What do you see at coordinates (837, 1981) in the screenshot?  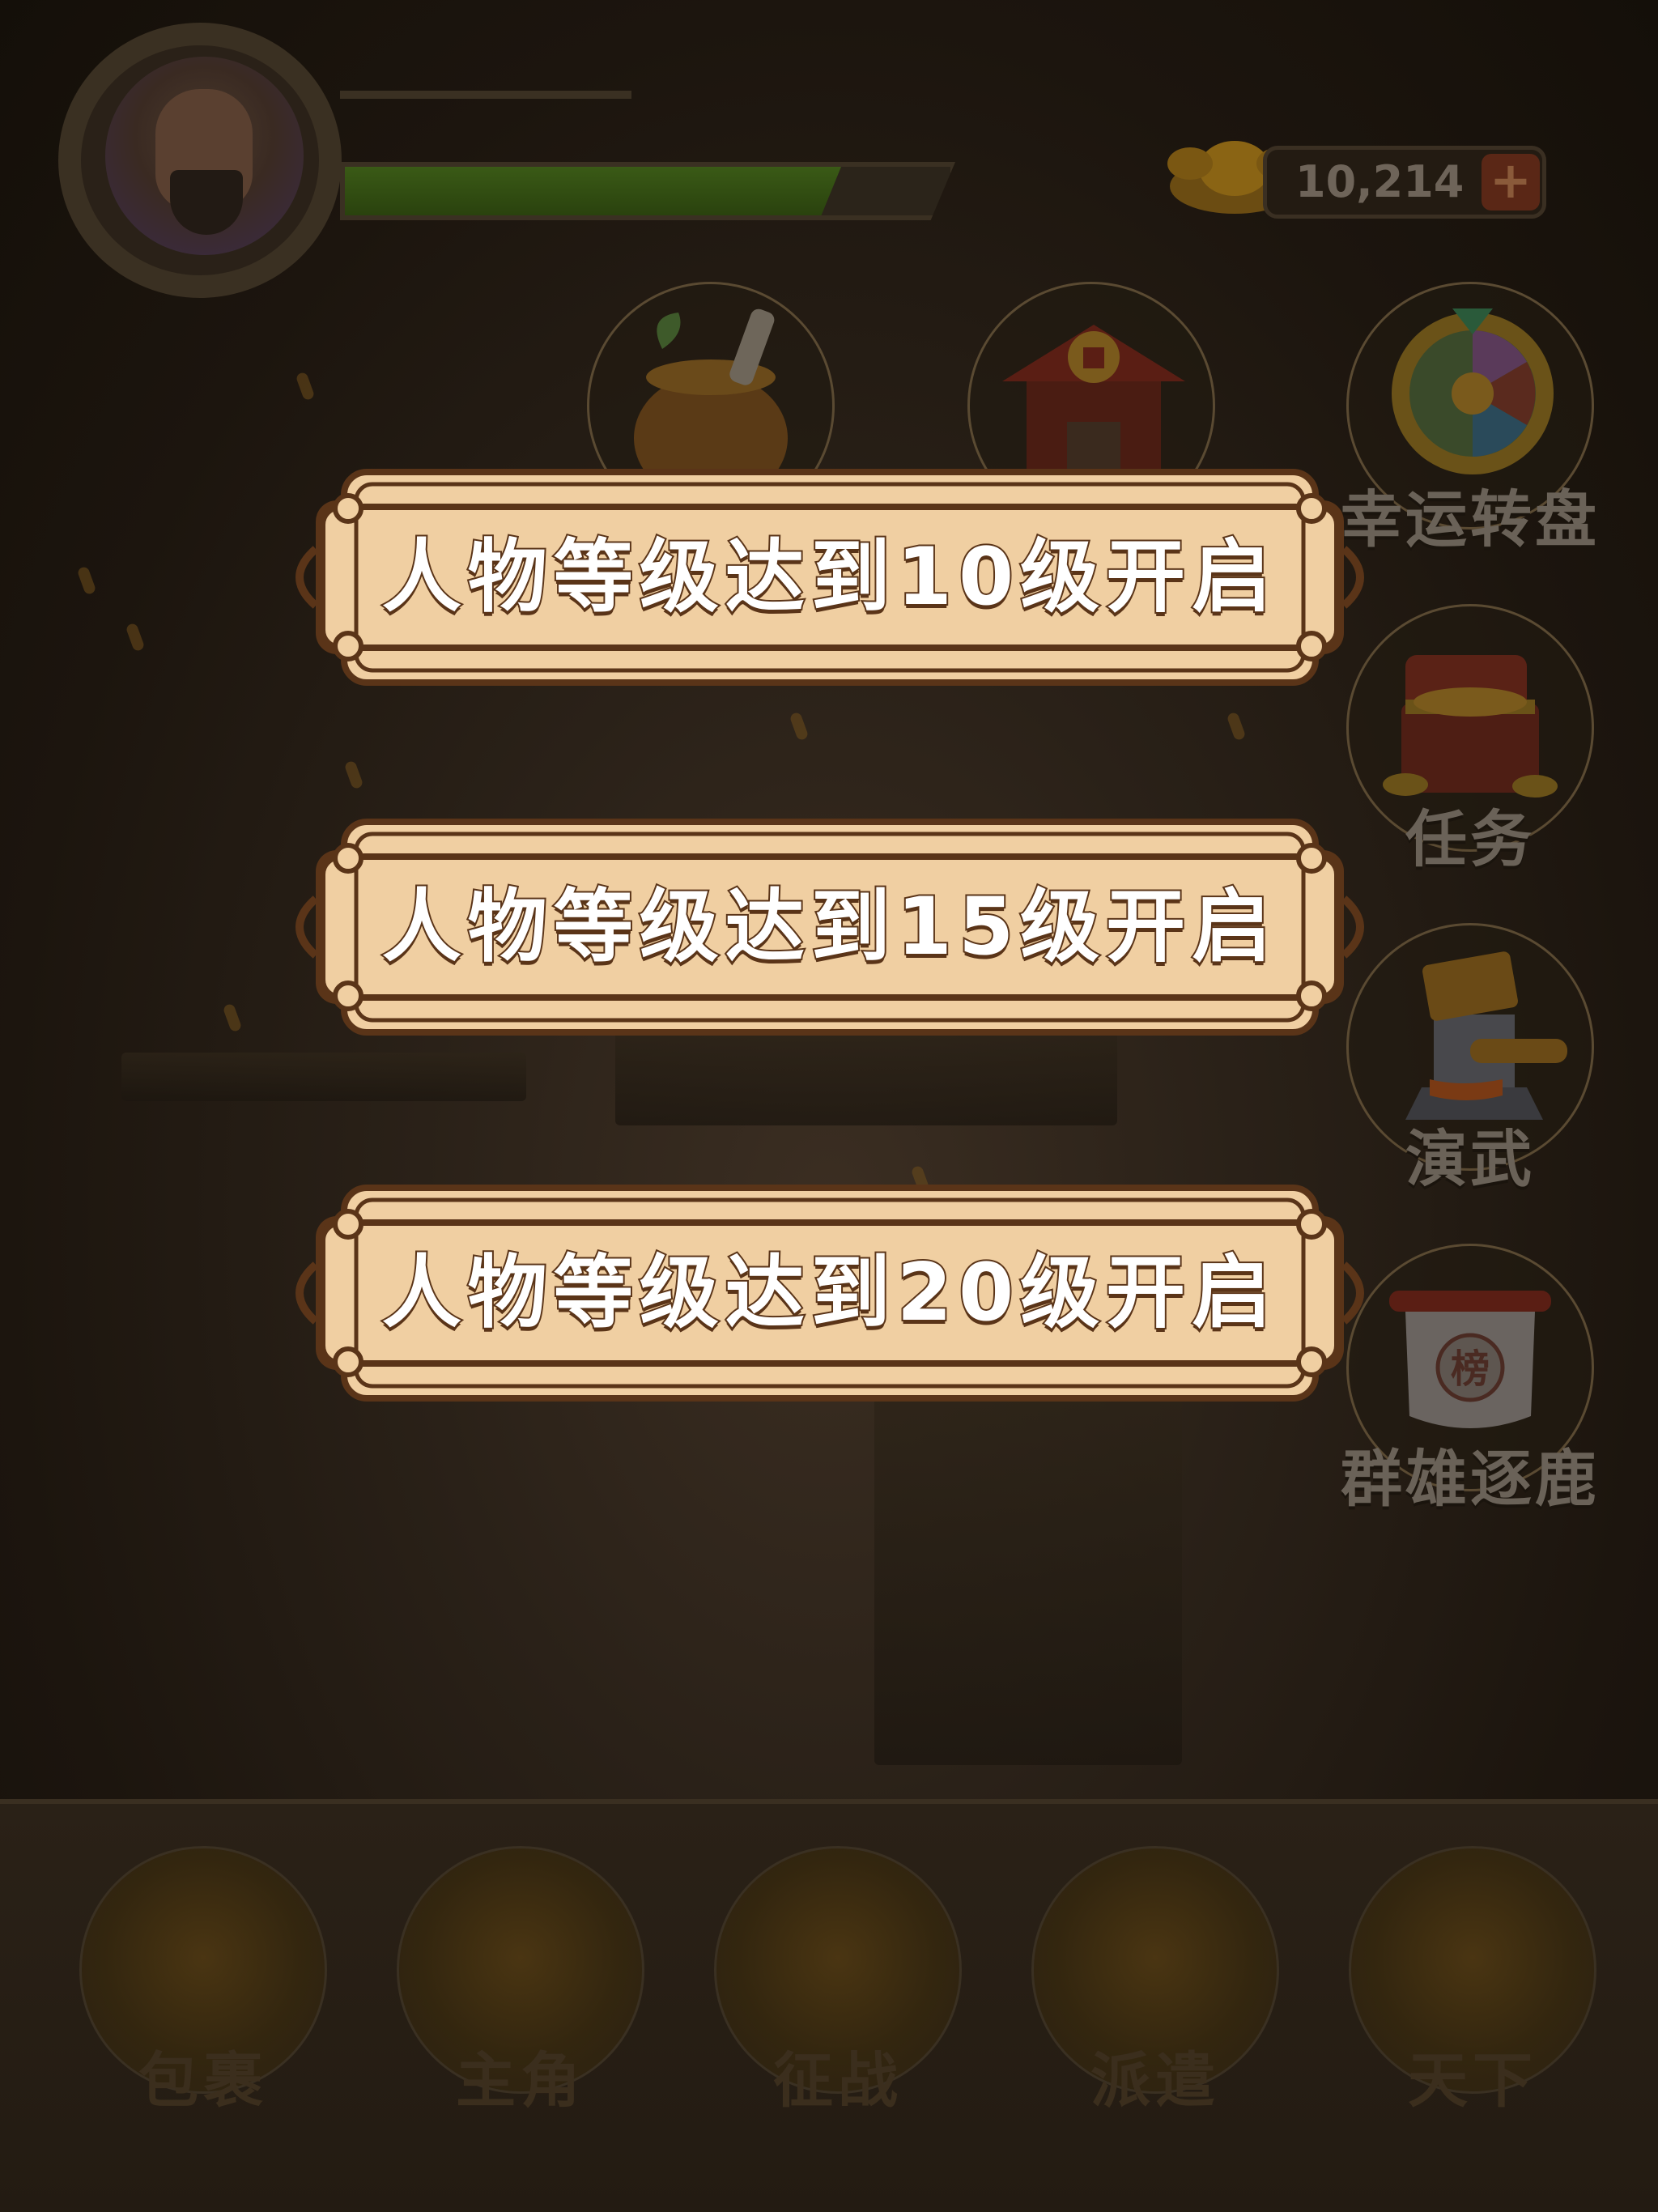 I see `nav-campaign: 征战` at bounding box center [837, 1981].